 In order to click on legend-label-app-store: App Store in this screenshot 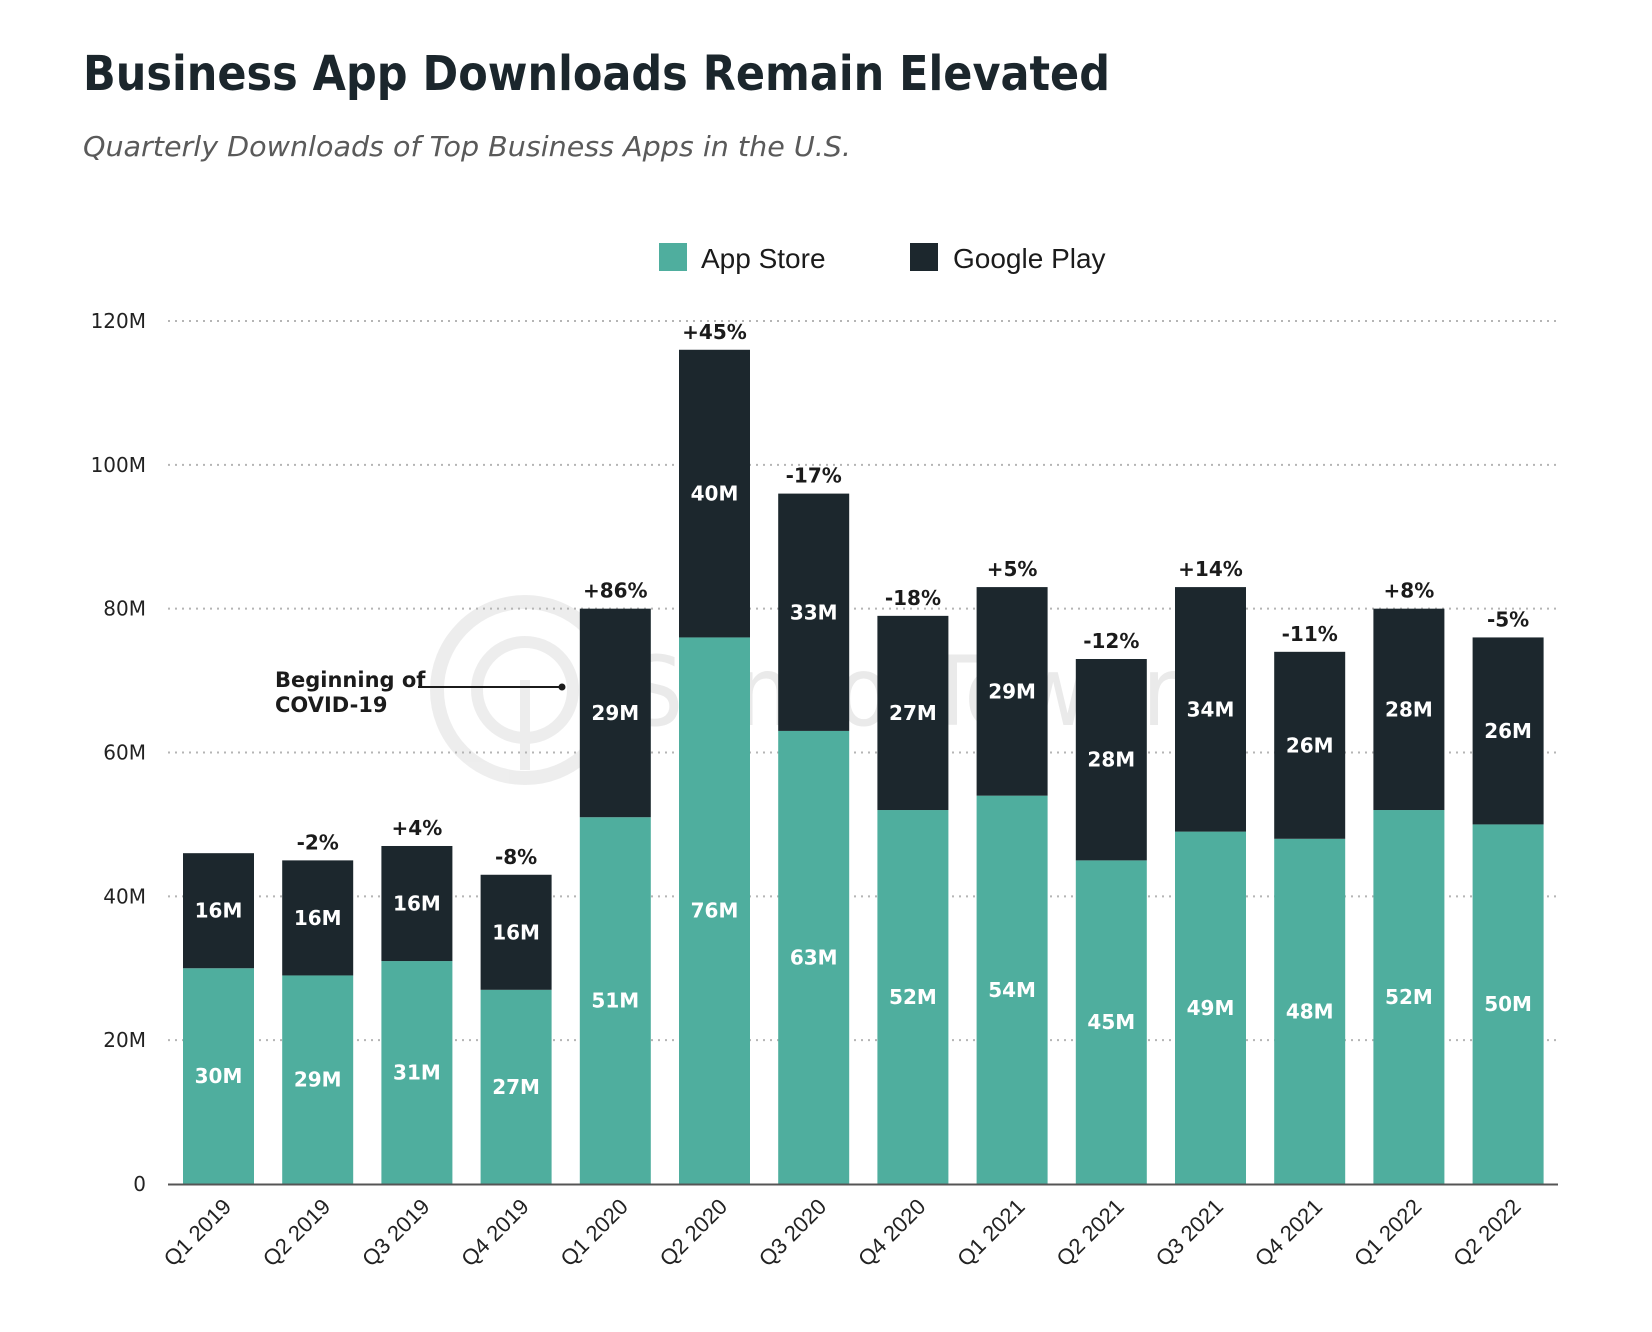, I will do `click(763, 258)`.